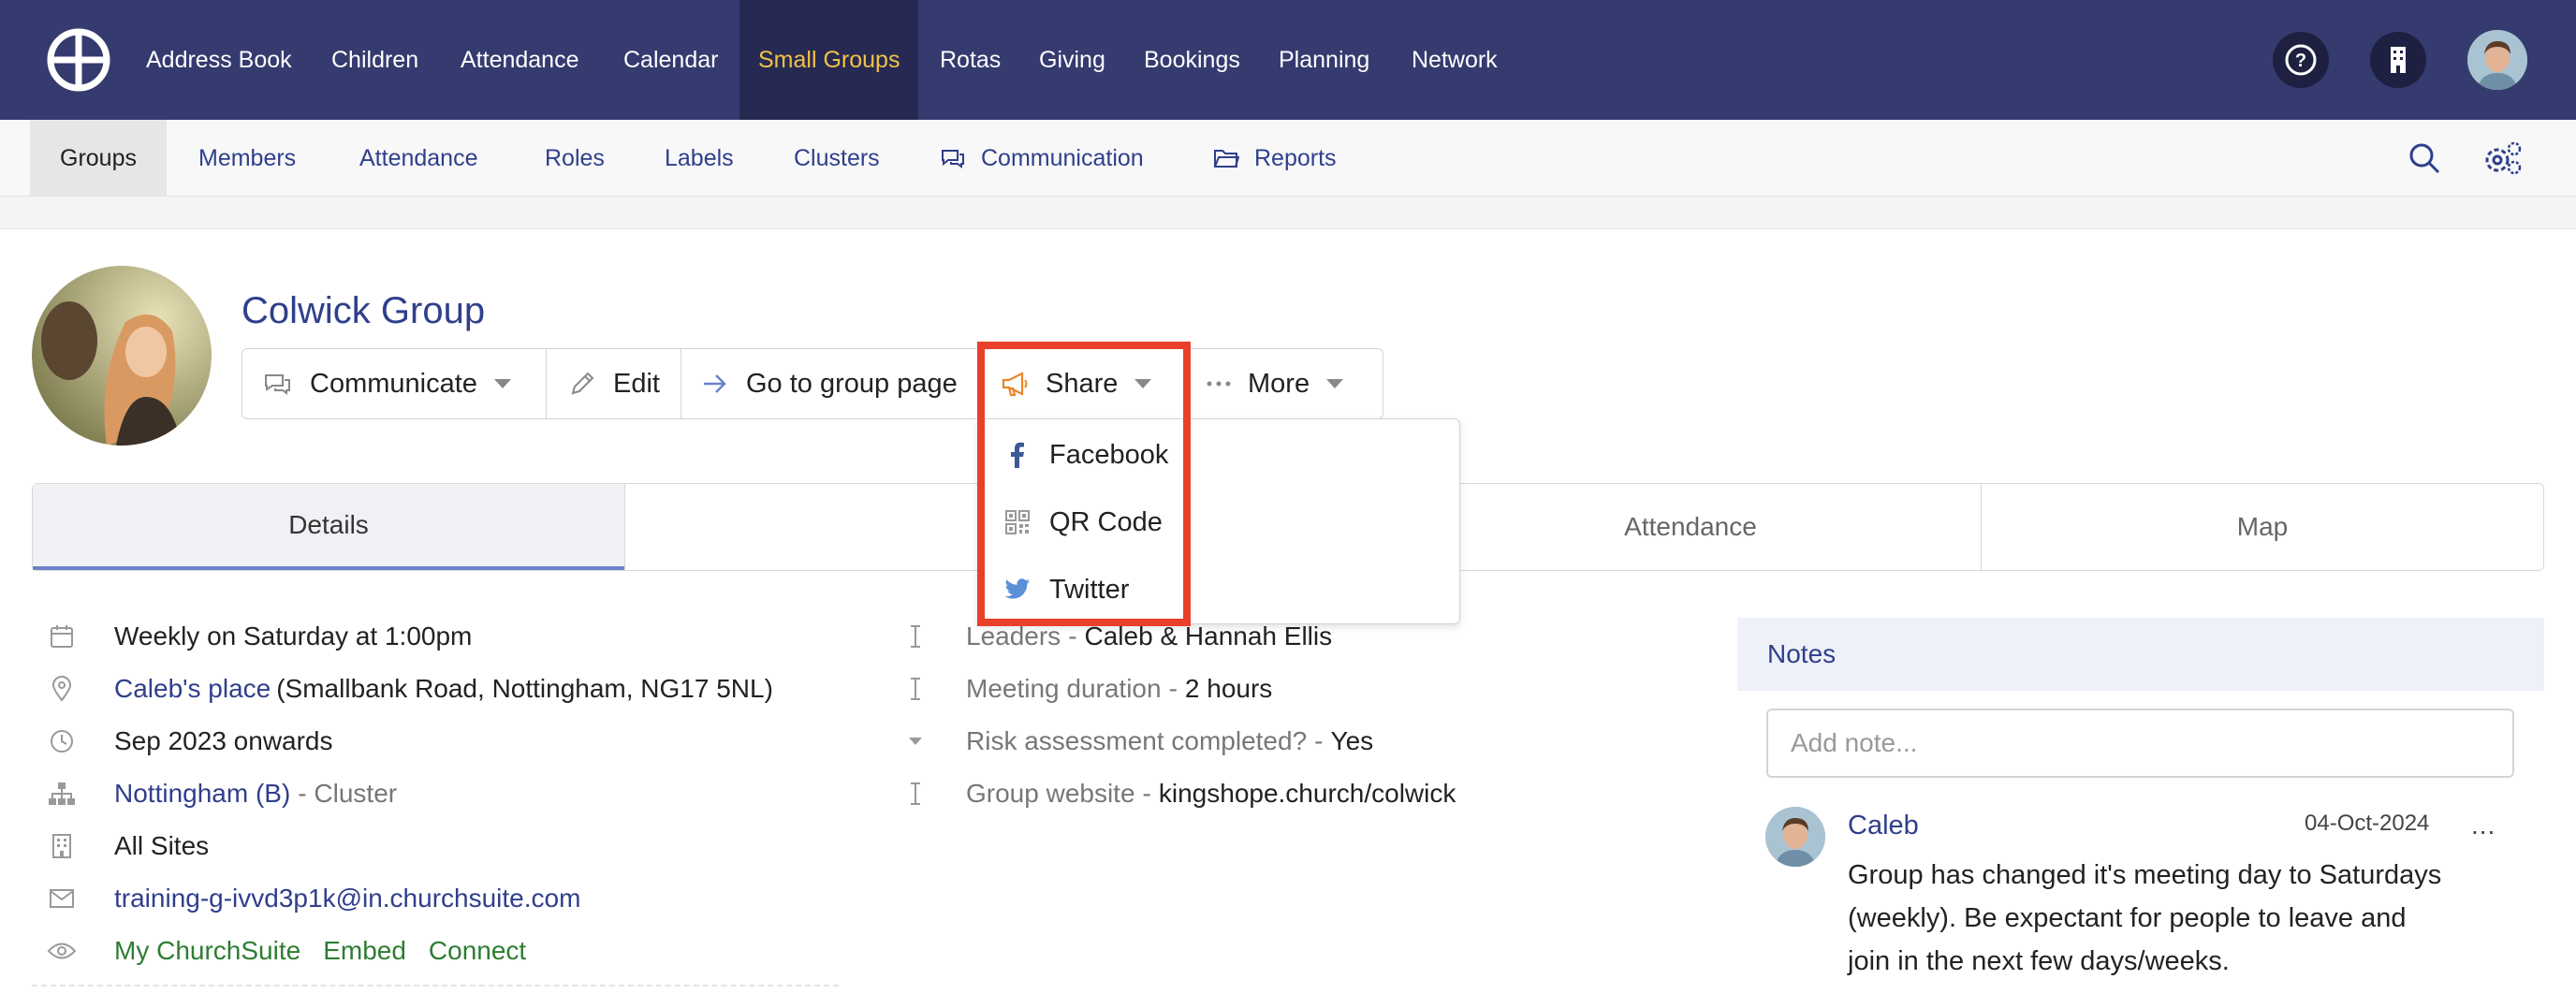 This screenshot has height=994, width=2576. I want to click on location-address: (Smallbank Road, Nottingham, NG17 5NL), so click(524, 688).